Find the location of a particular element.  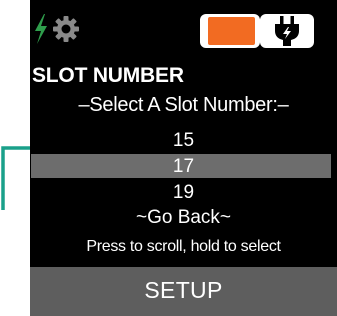

battery-icon is located at coordinates (230, 31).